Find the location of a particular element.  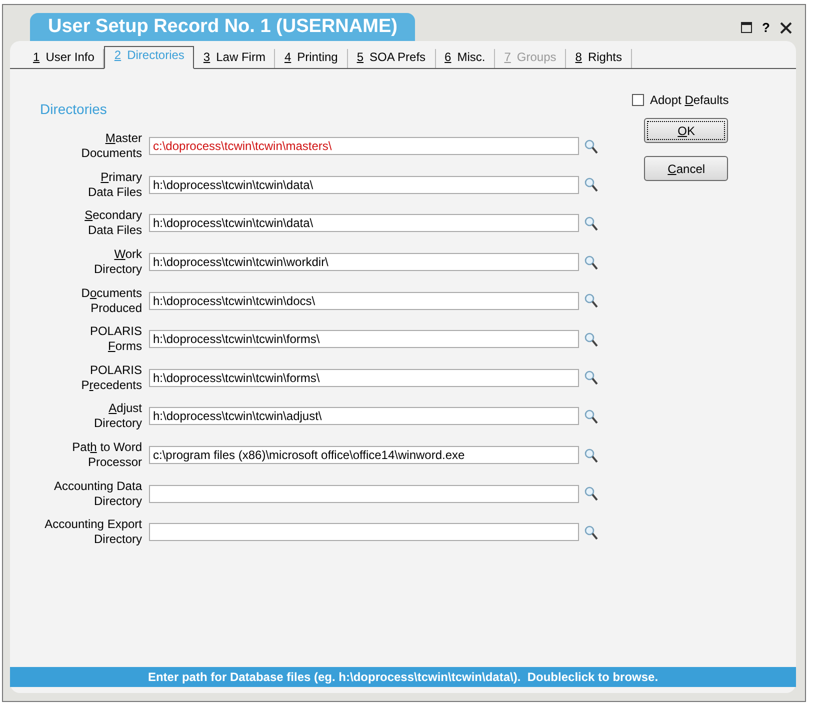

path-field: c:\program files (x86)\microsoft office\office14\winword.exe is located at coordinates (364, 455).